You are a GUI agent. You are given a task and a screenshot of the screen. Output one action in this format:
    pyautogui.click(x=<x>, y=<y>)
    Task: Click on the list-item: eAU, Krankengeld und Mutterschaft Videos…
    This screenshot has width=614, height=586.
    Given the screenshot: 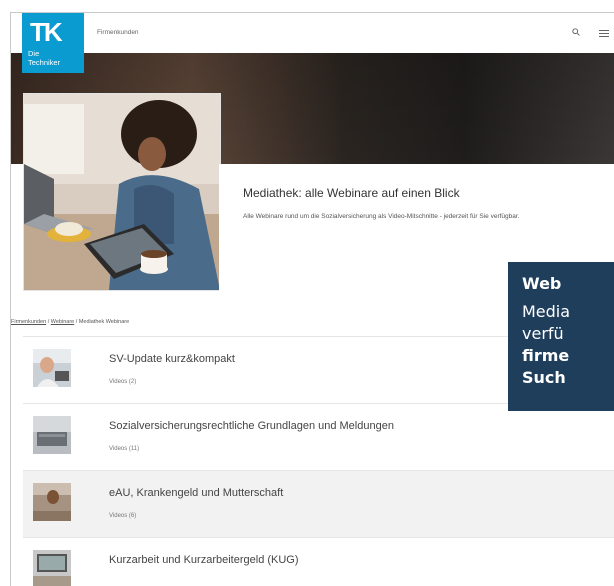 What is the action you would take?
    pyautogui.click(x=318, y=503)
    